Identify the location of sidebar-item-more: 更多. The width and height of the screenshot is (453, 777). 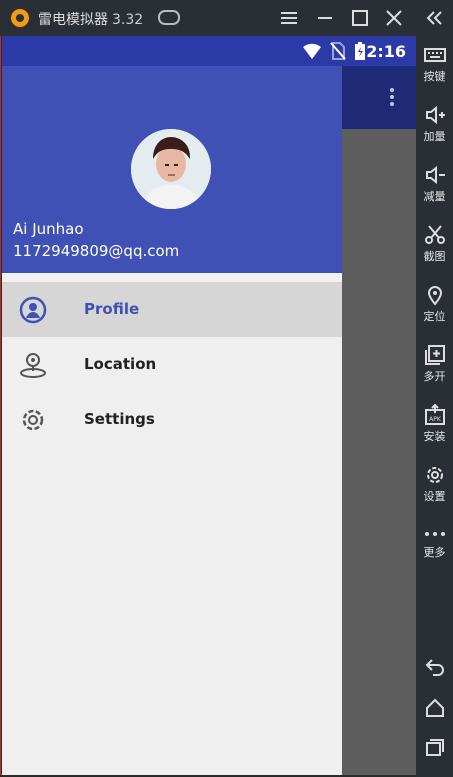
(434, 543).